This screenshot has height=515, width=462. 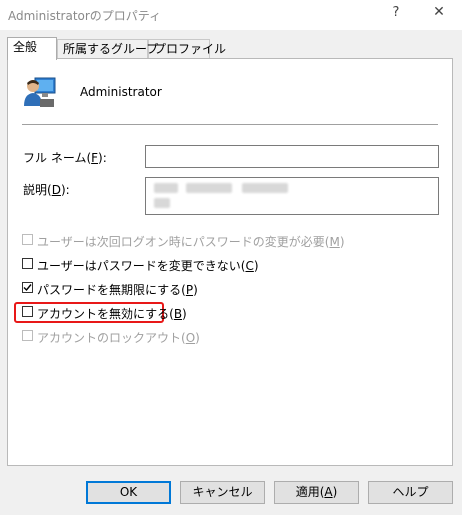 What do you see at coordinates (292, 156) in the screenshot?
I see `full-name-input` at bounding box center [292, 156].